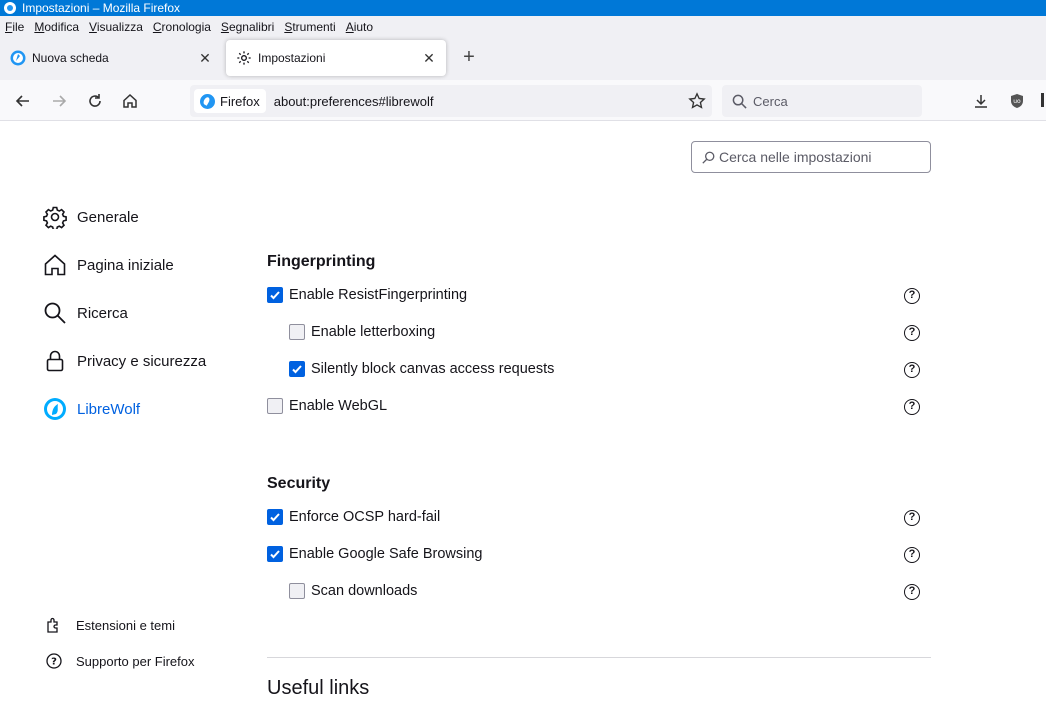 The image size is (1046, 704). Describe the element at coordinates (55, 409) in the screenshot. I see `librewolf-icon` at that location.